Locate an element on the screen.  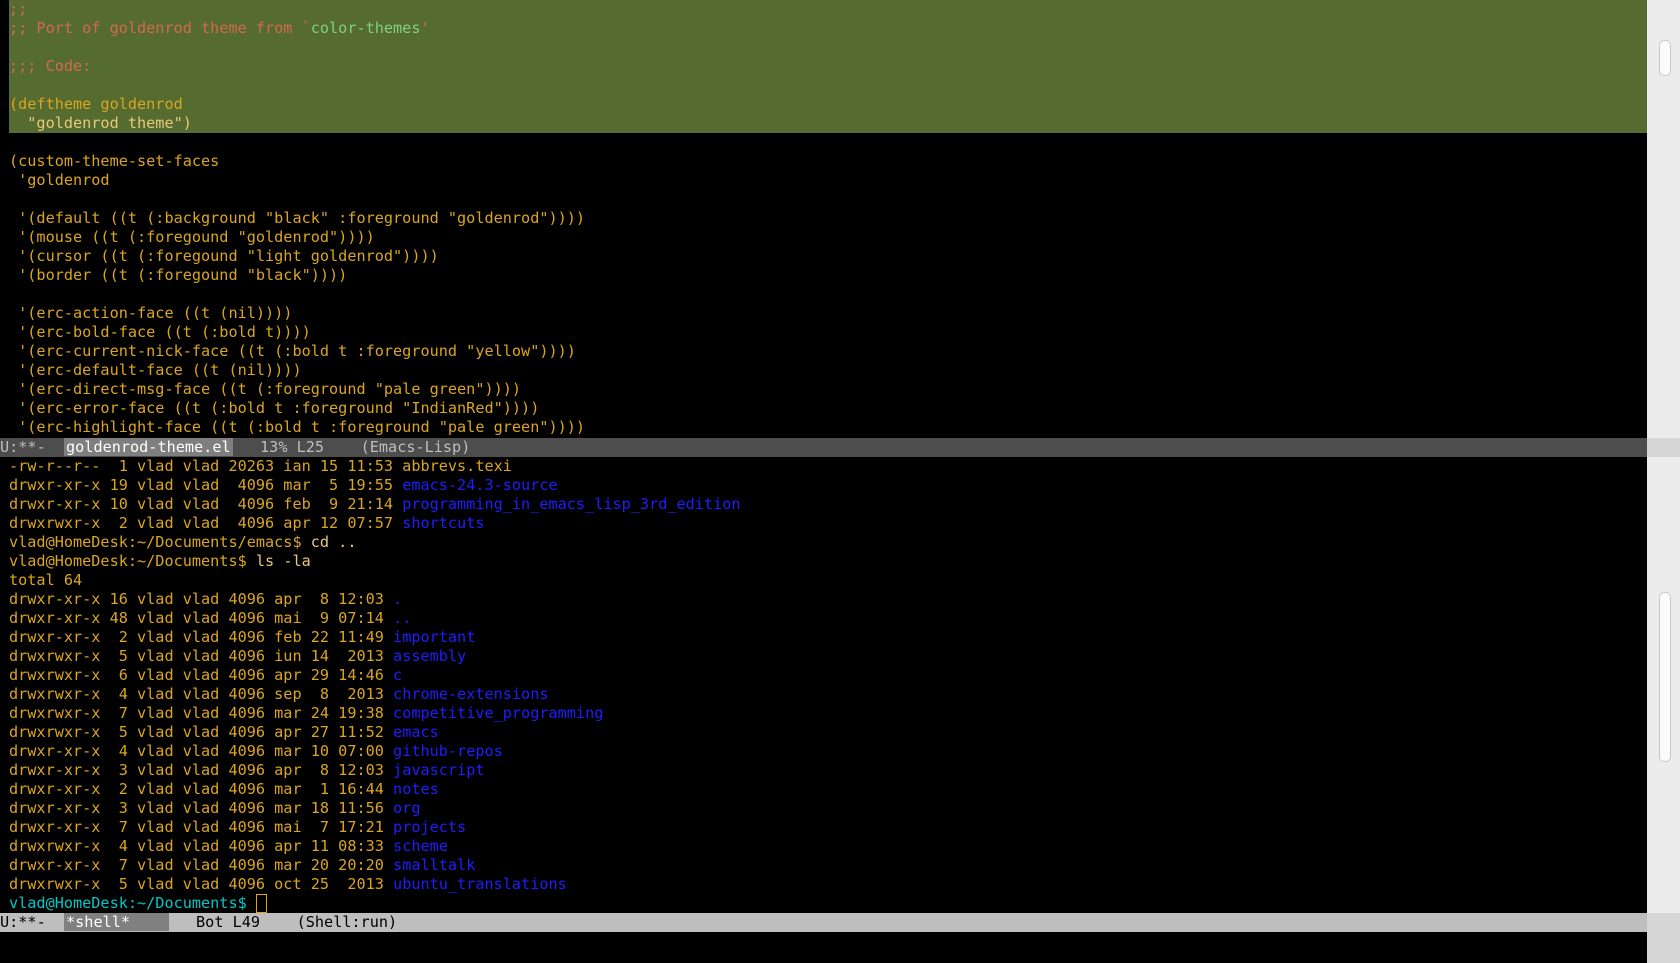
source-line: "goldenrod theme") is located at coordinates (828, 123).